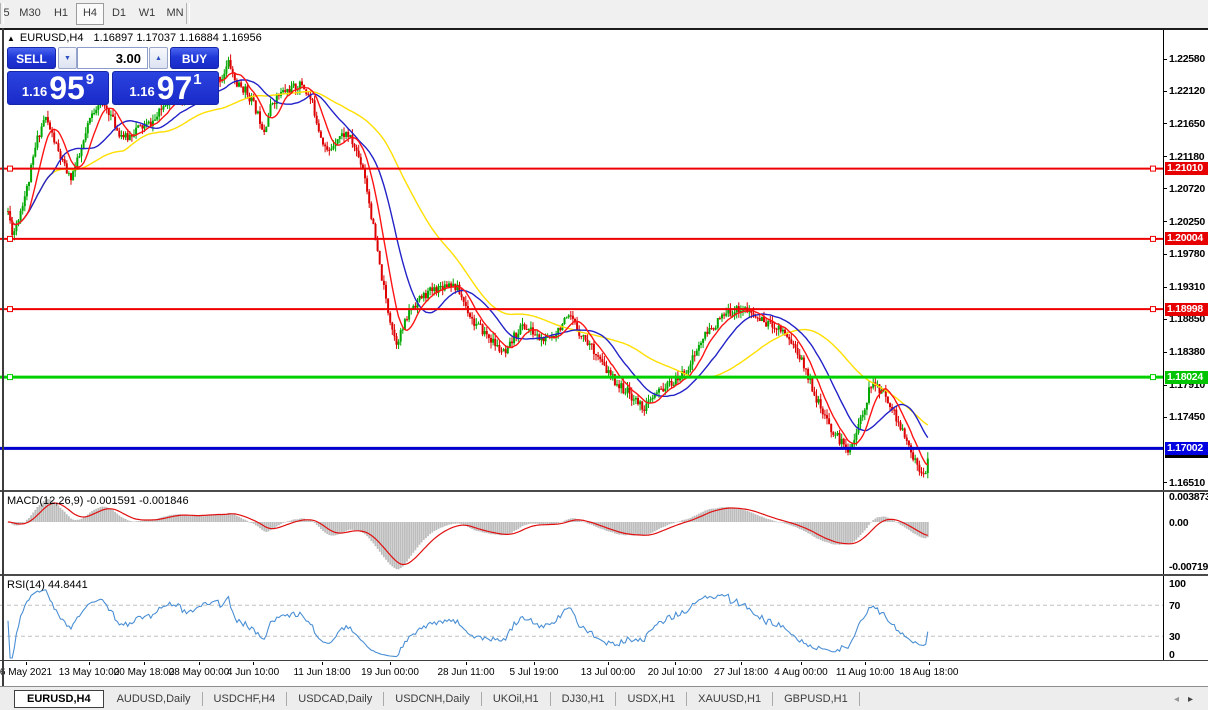  What do you see at coordinates (1186, 309) in the screenshot?
I see `price-badge-1.18998: 1.18998` at bounding box center [1186, 309].